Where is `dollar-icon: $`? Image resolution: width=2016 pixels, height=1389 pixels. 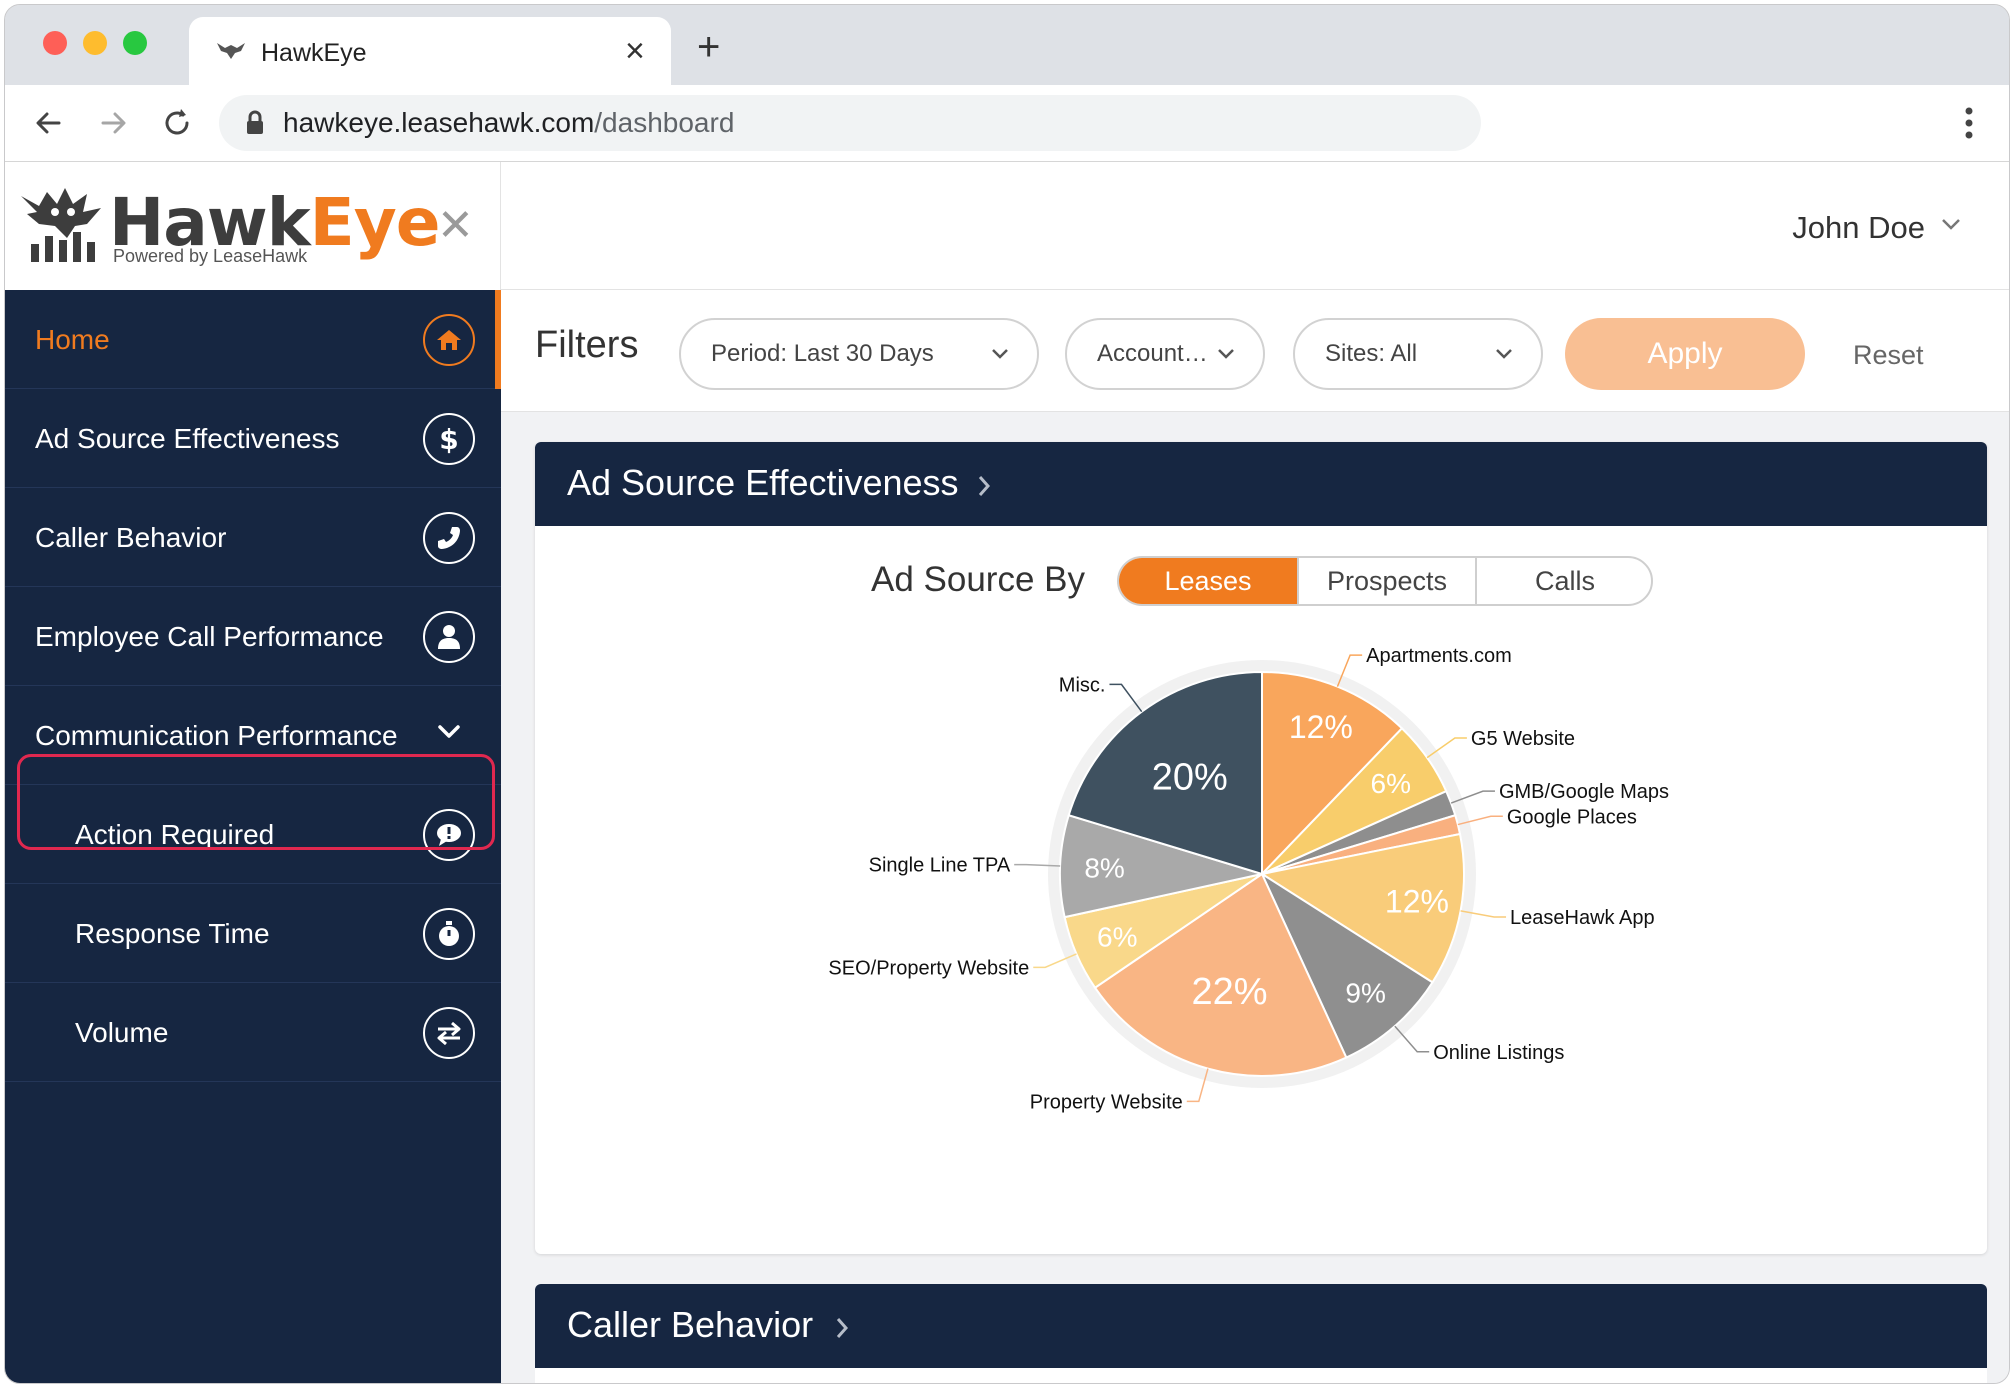
dollar-icon: $ is located at coordinates (449, 439).